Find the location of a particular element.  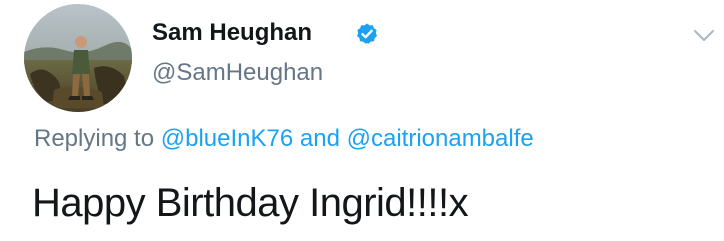

reply-conjunction: and is located at coordinates (319, 138).